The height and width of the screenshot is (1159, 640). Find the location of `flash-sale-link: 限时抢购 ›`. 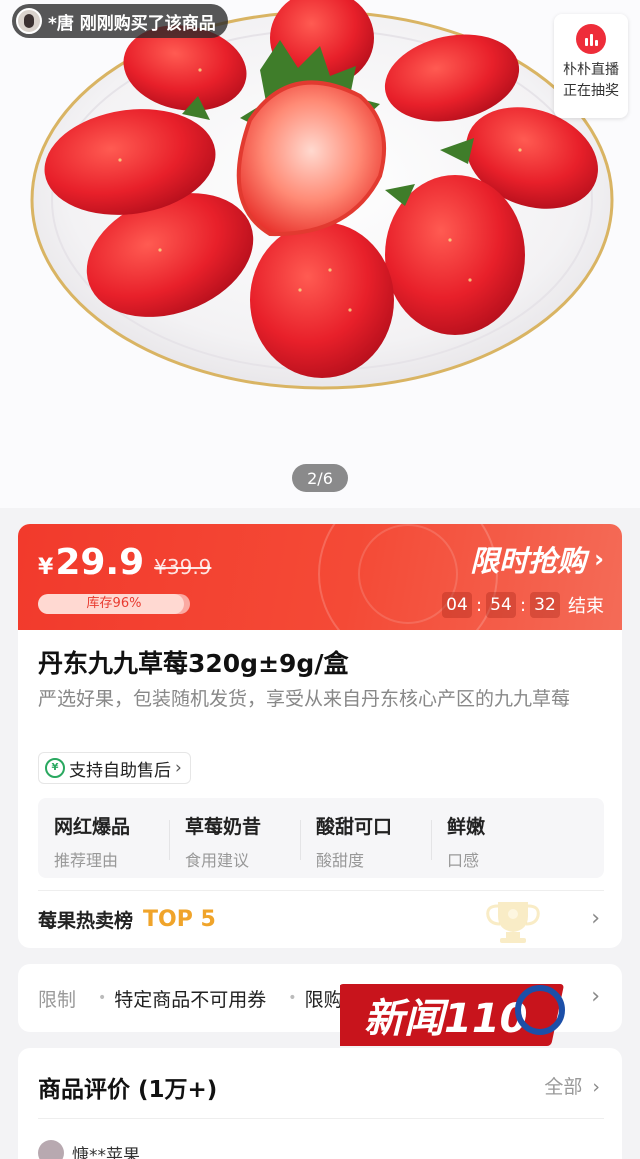

flash-sale-link: 限时抢购 › is located at coordinates (537, 559).